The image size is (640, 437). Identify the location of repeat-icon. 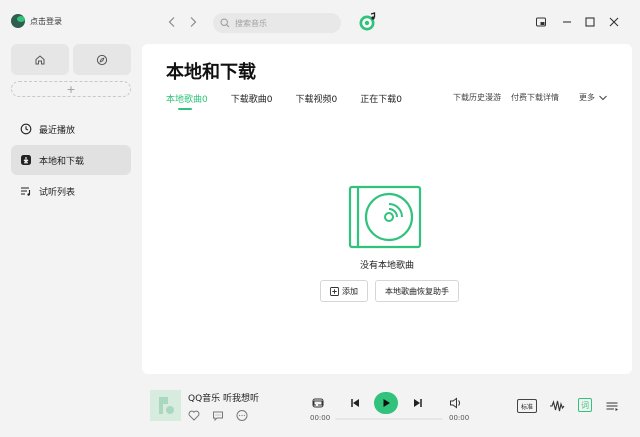
(318, 403).